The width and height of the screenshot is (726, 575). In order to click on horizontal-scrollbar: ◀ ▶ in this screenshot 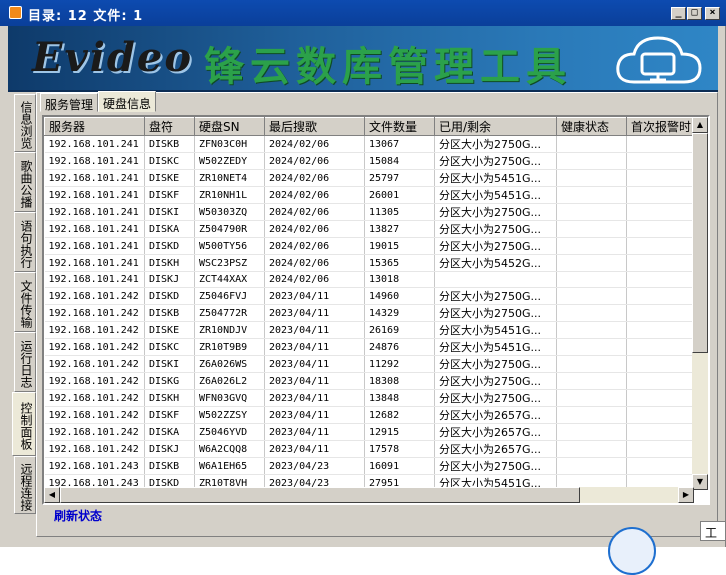, I will do `click(369, 495)`.